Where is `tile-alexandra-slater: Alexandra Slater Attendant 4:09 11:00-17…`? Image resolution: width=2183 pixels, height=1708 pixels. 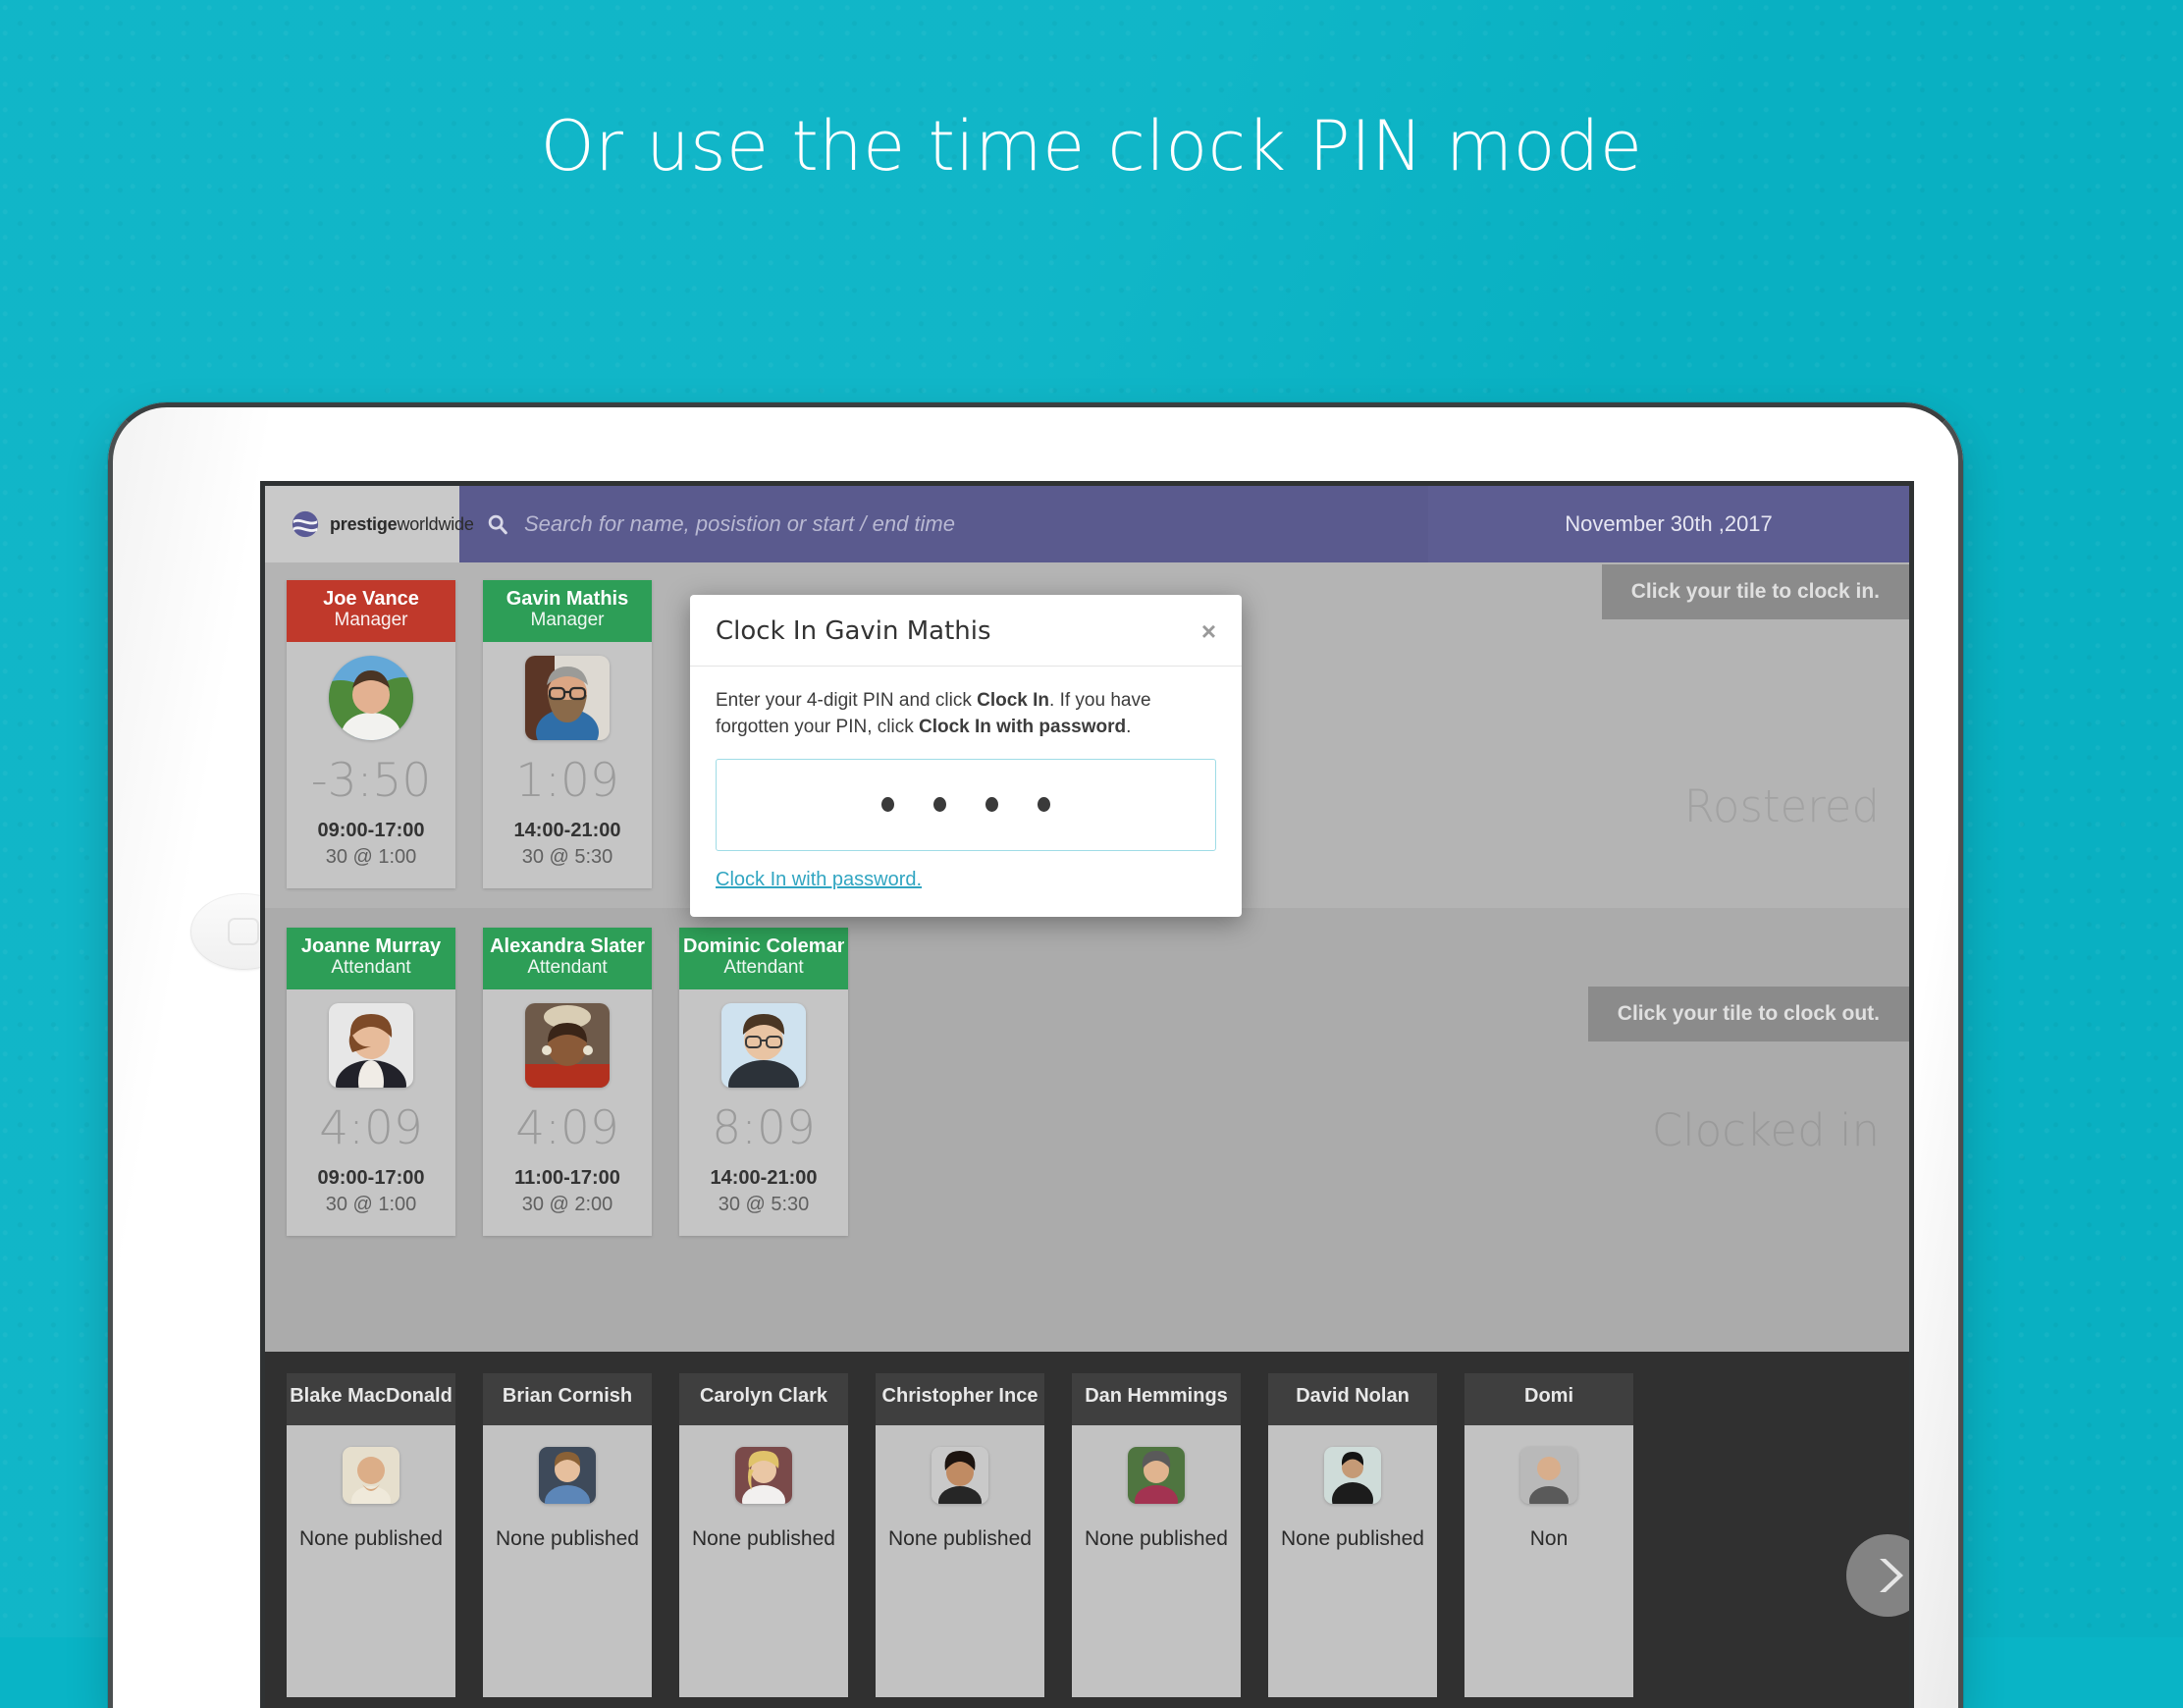
tile-alexandra-slater: Alexandra Slater Attendant 4:09 11:00-17… is located at coordinates (567, 1082).